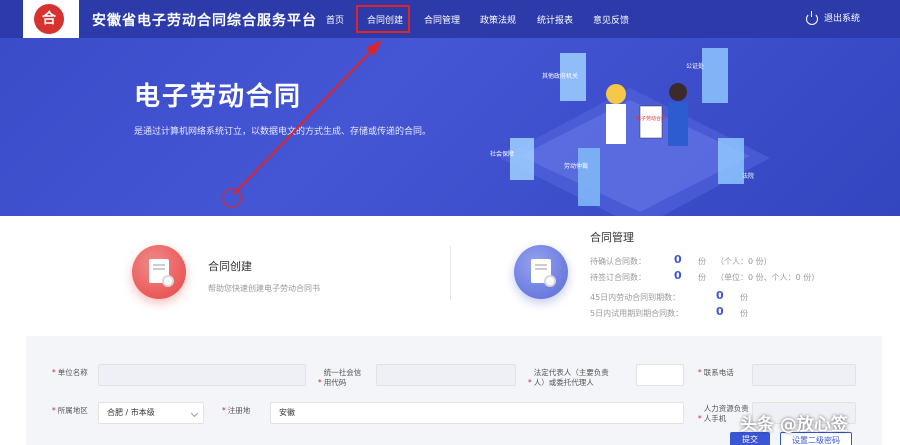  What do you see at coordinates (340, 377) in the screenshot?
I see `credit-code-label: *统一社会信用代码` at bounding box center [340, 377].